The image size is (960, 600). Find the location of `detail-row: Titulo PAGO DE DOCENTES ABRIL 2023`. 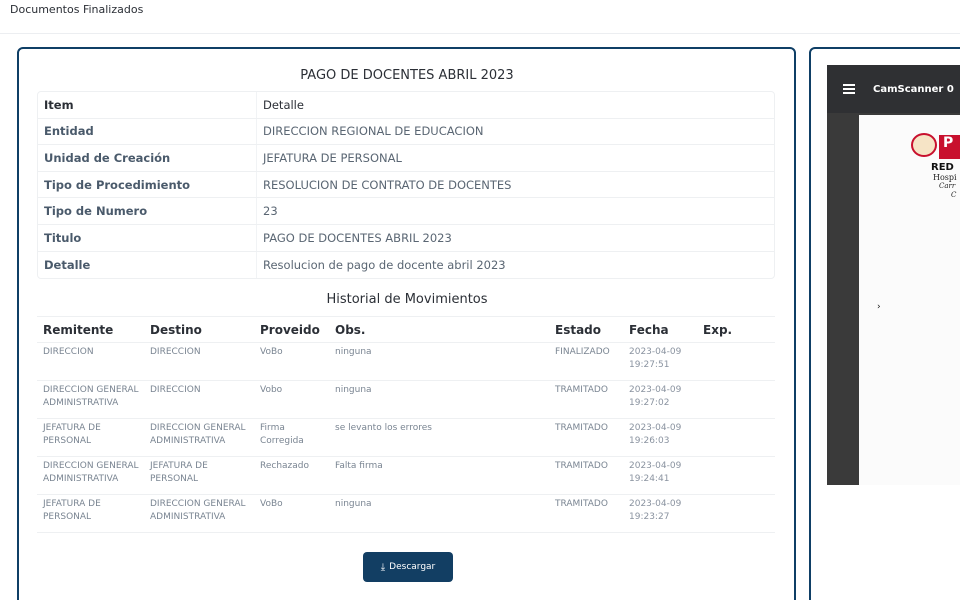

detail-row: Titulo PAGO DE DOCENTES ABRIL 2023 is located at coordinates (406, 238).